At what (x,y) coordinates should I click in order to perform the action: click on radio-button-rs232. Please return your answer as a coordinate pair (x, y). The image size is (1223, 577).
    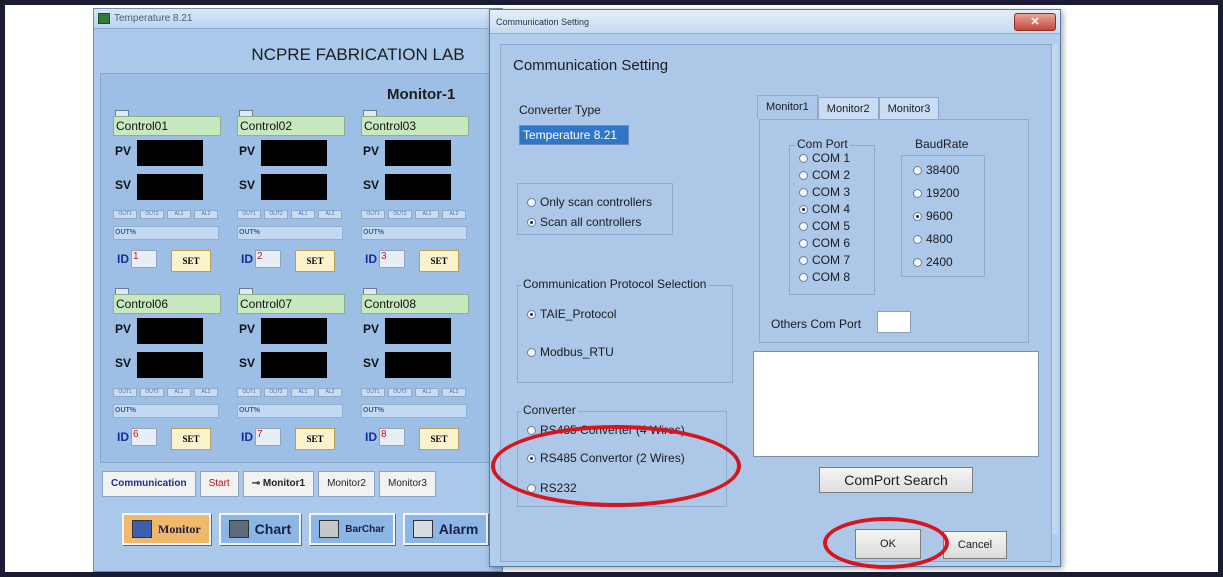
    Looking at the image, I should click on (531, 488).